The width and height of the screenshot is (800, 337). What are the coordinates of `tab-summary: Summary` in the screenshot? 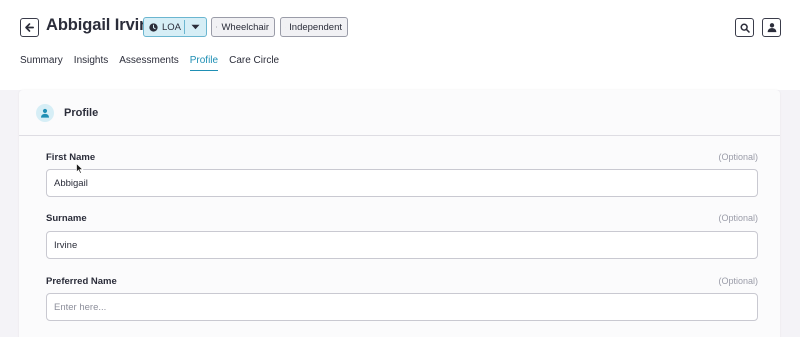 It's located at (41, 63).